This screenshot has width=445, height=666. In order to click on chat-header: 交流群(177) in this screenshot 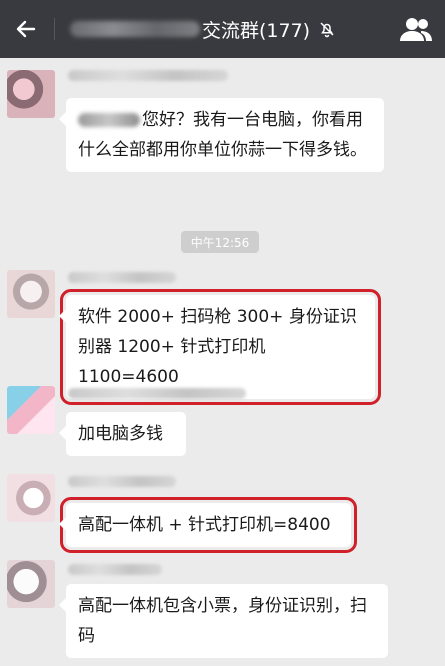, I will do `click(222, 29)`.